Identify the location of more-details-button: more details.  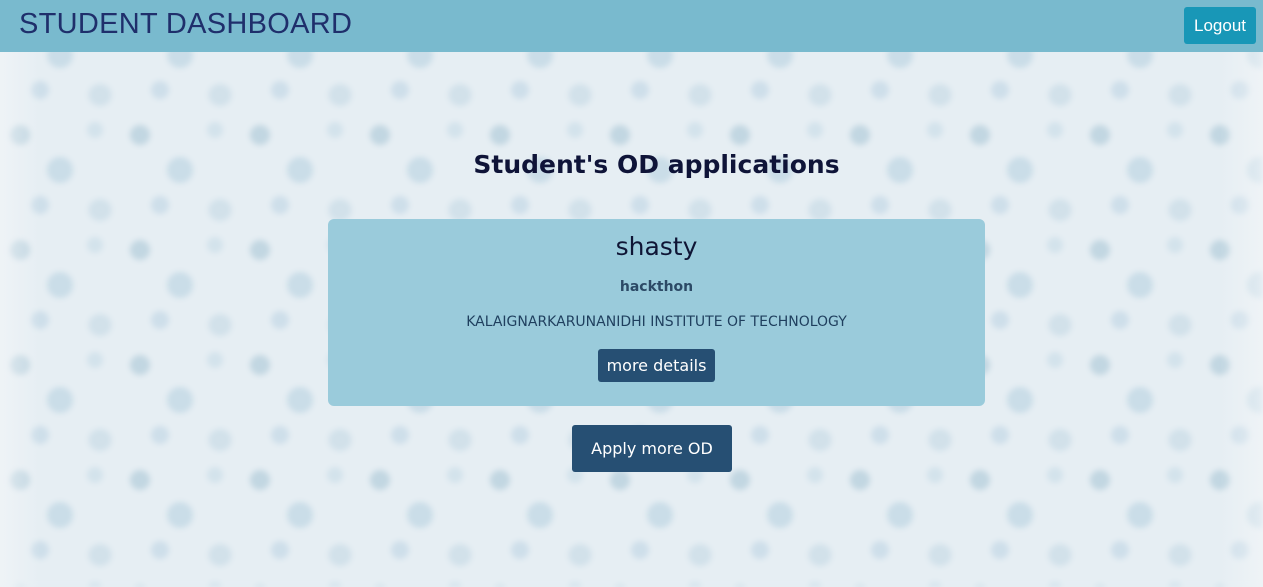
(656, 365).